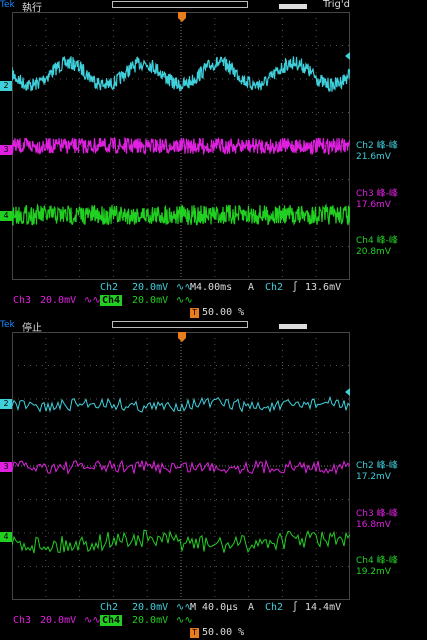  What do you see at coordinates (323, 607) in the screenshot?
I see `trigger-level: 14.4mV` at bounding box center [323, 607].